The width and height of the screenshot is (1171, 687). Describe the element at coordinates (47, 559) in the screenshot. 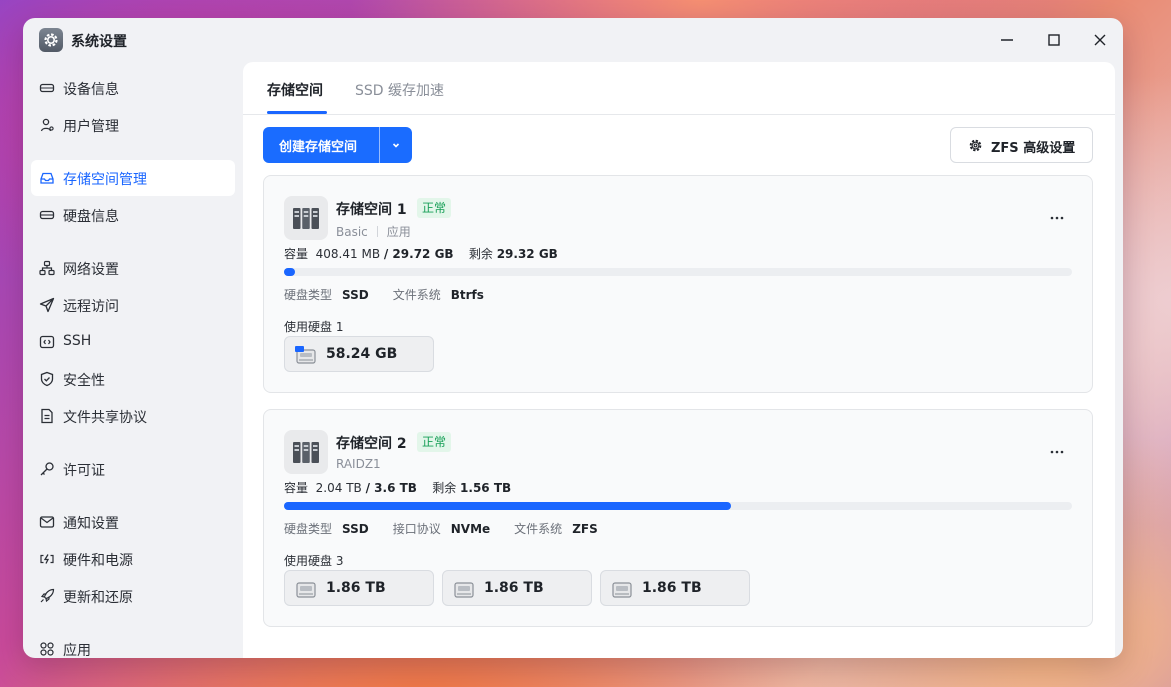

I see `power-icon` at that location.